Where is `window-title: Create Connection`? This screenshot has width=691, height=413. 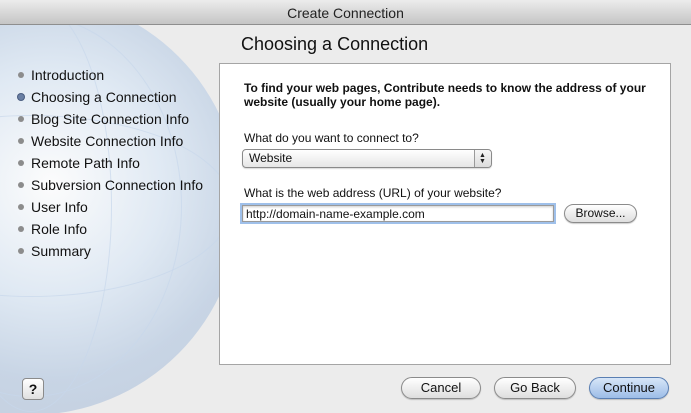
window-title: Create Connection is located at coordinates (345, 13).